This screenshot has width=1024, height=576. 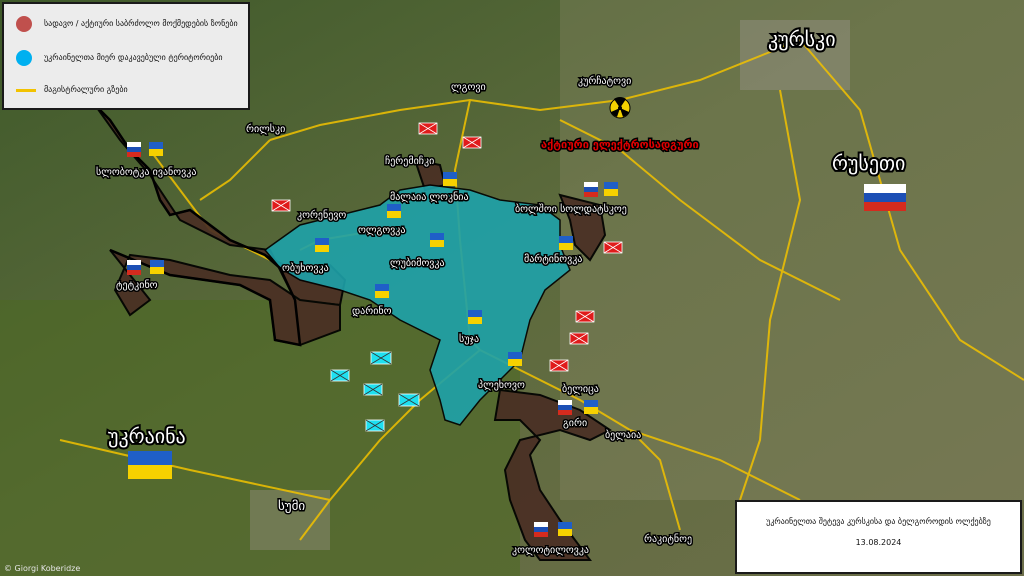 I want to click on label-rylsk: რილსკი, so click(x=265, y=129).